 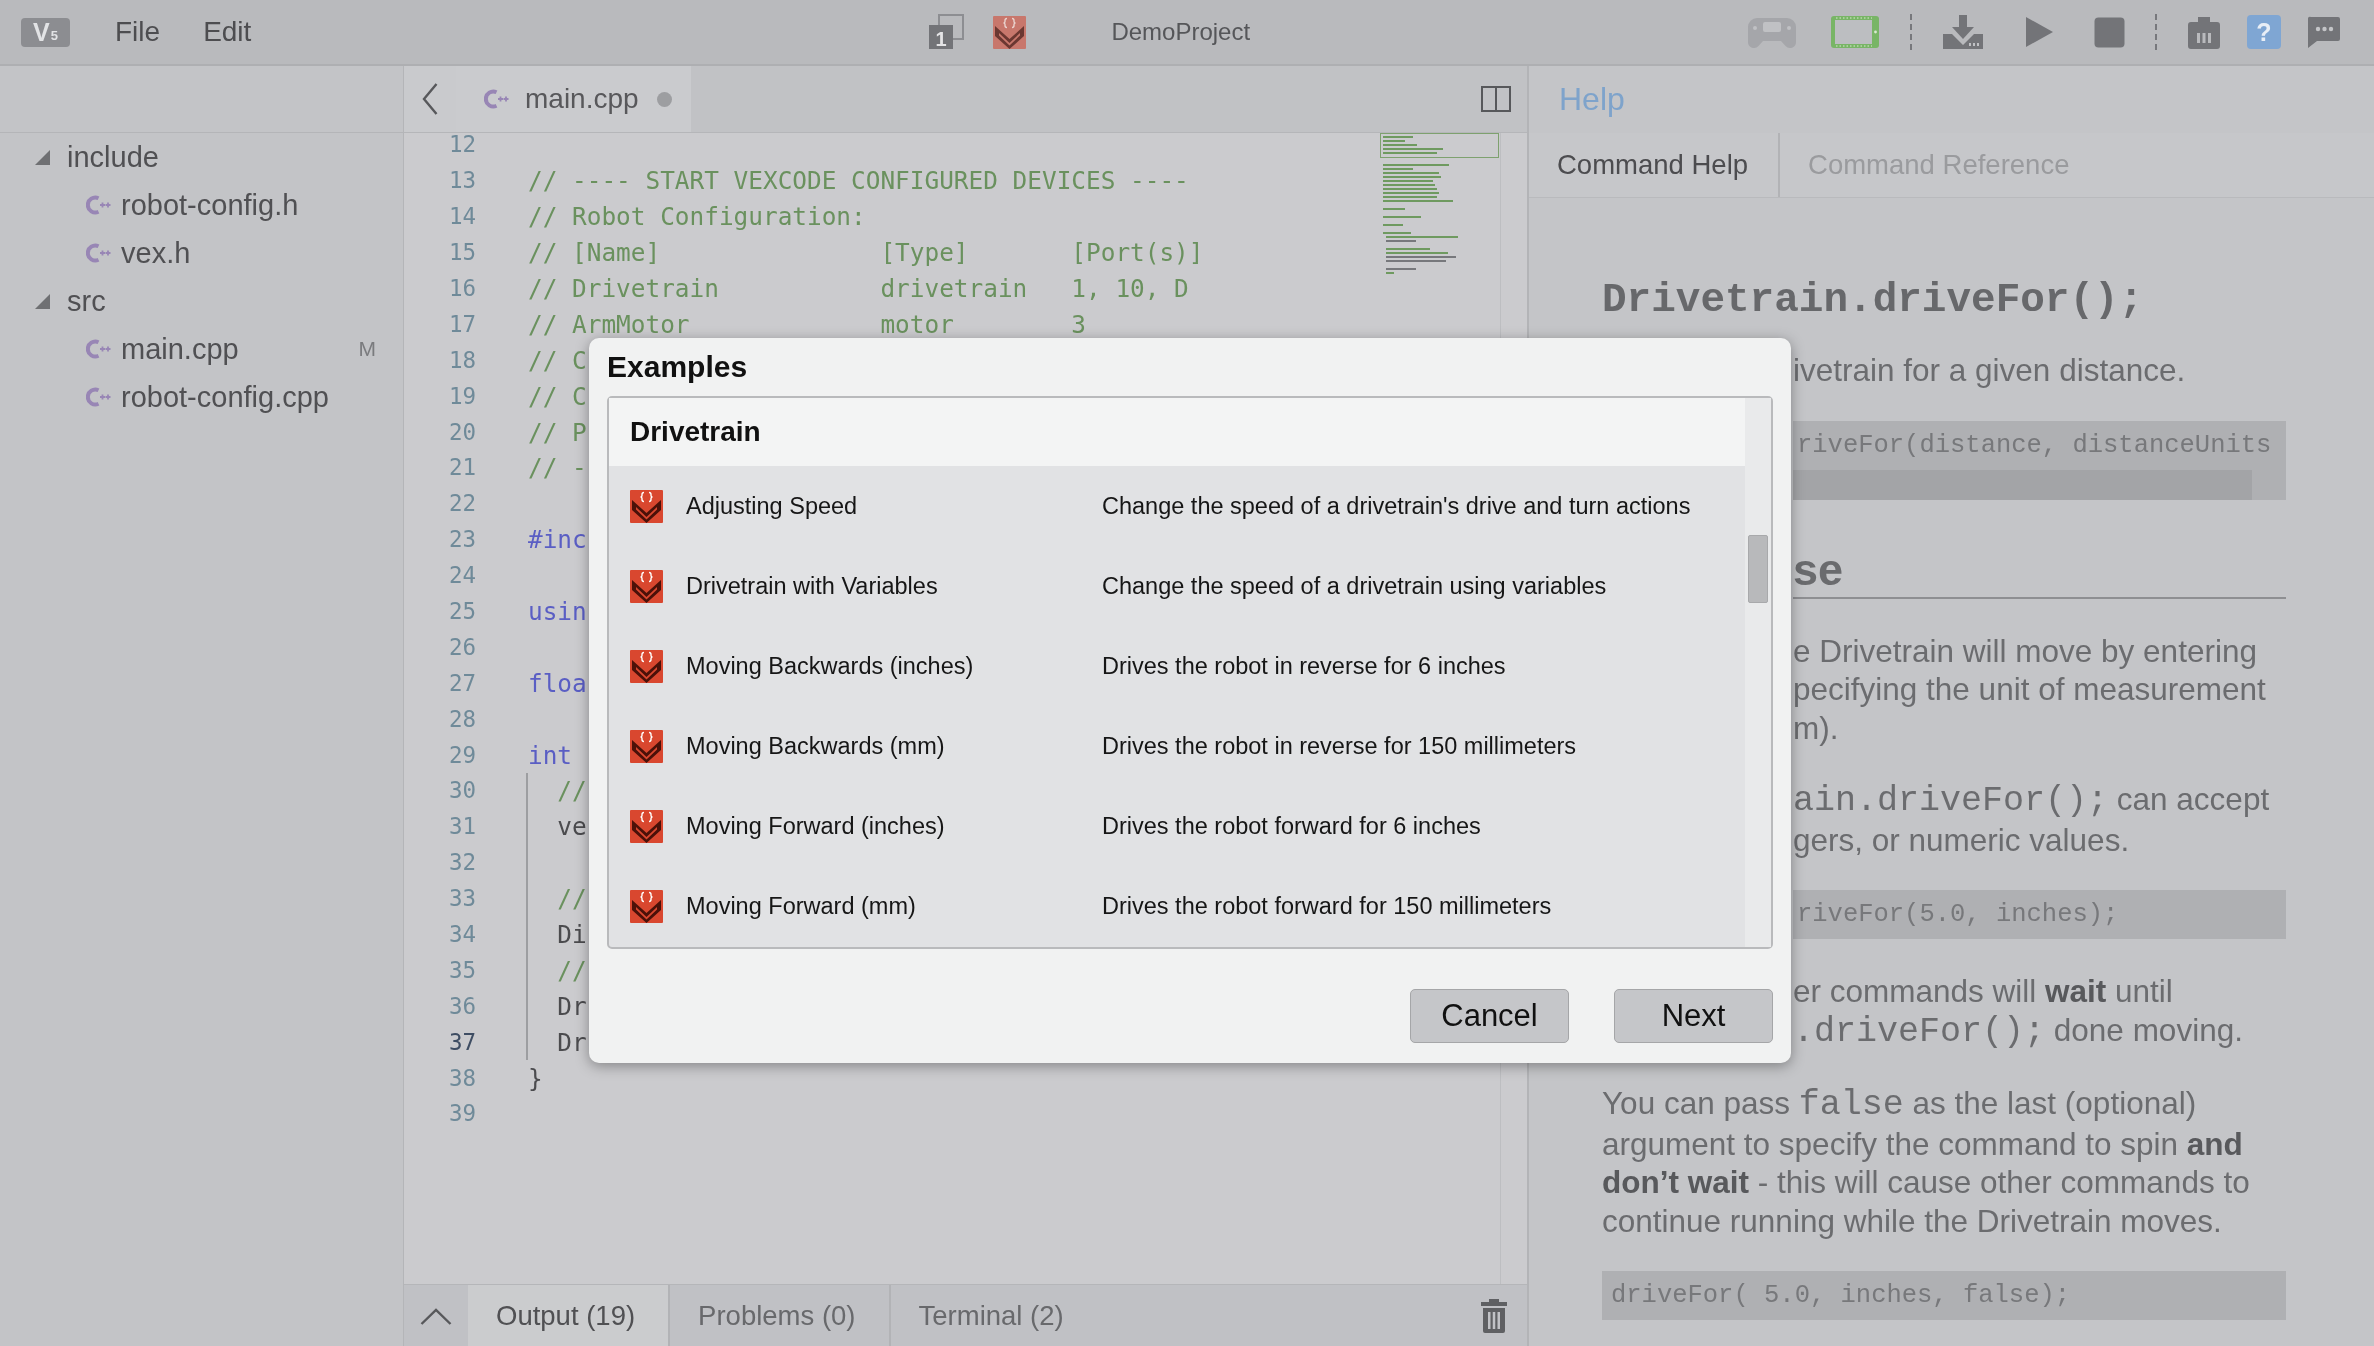 What do you see at coordinates (461, 360) in the screenshot?
I see `line-number: 18` at bounding box center [461, 360].